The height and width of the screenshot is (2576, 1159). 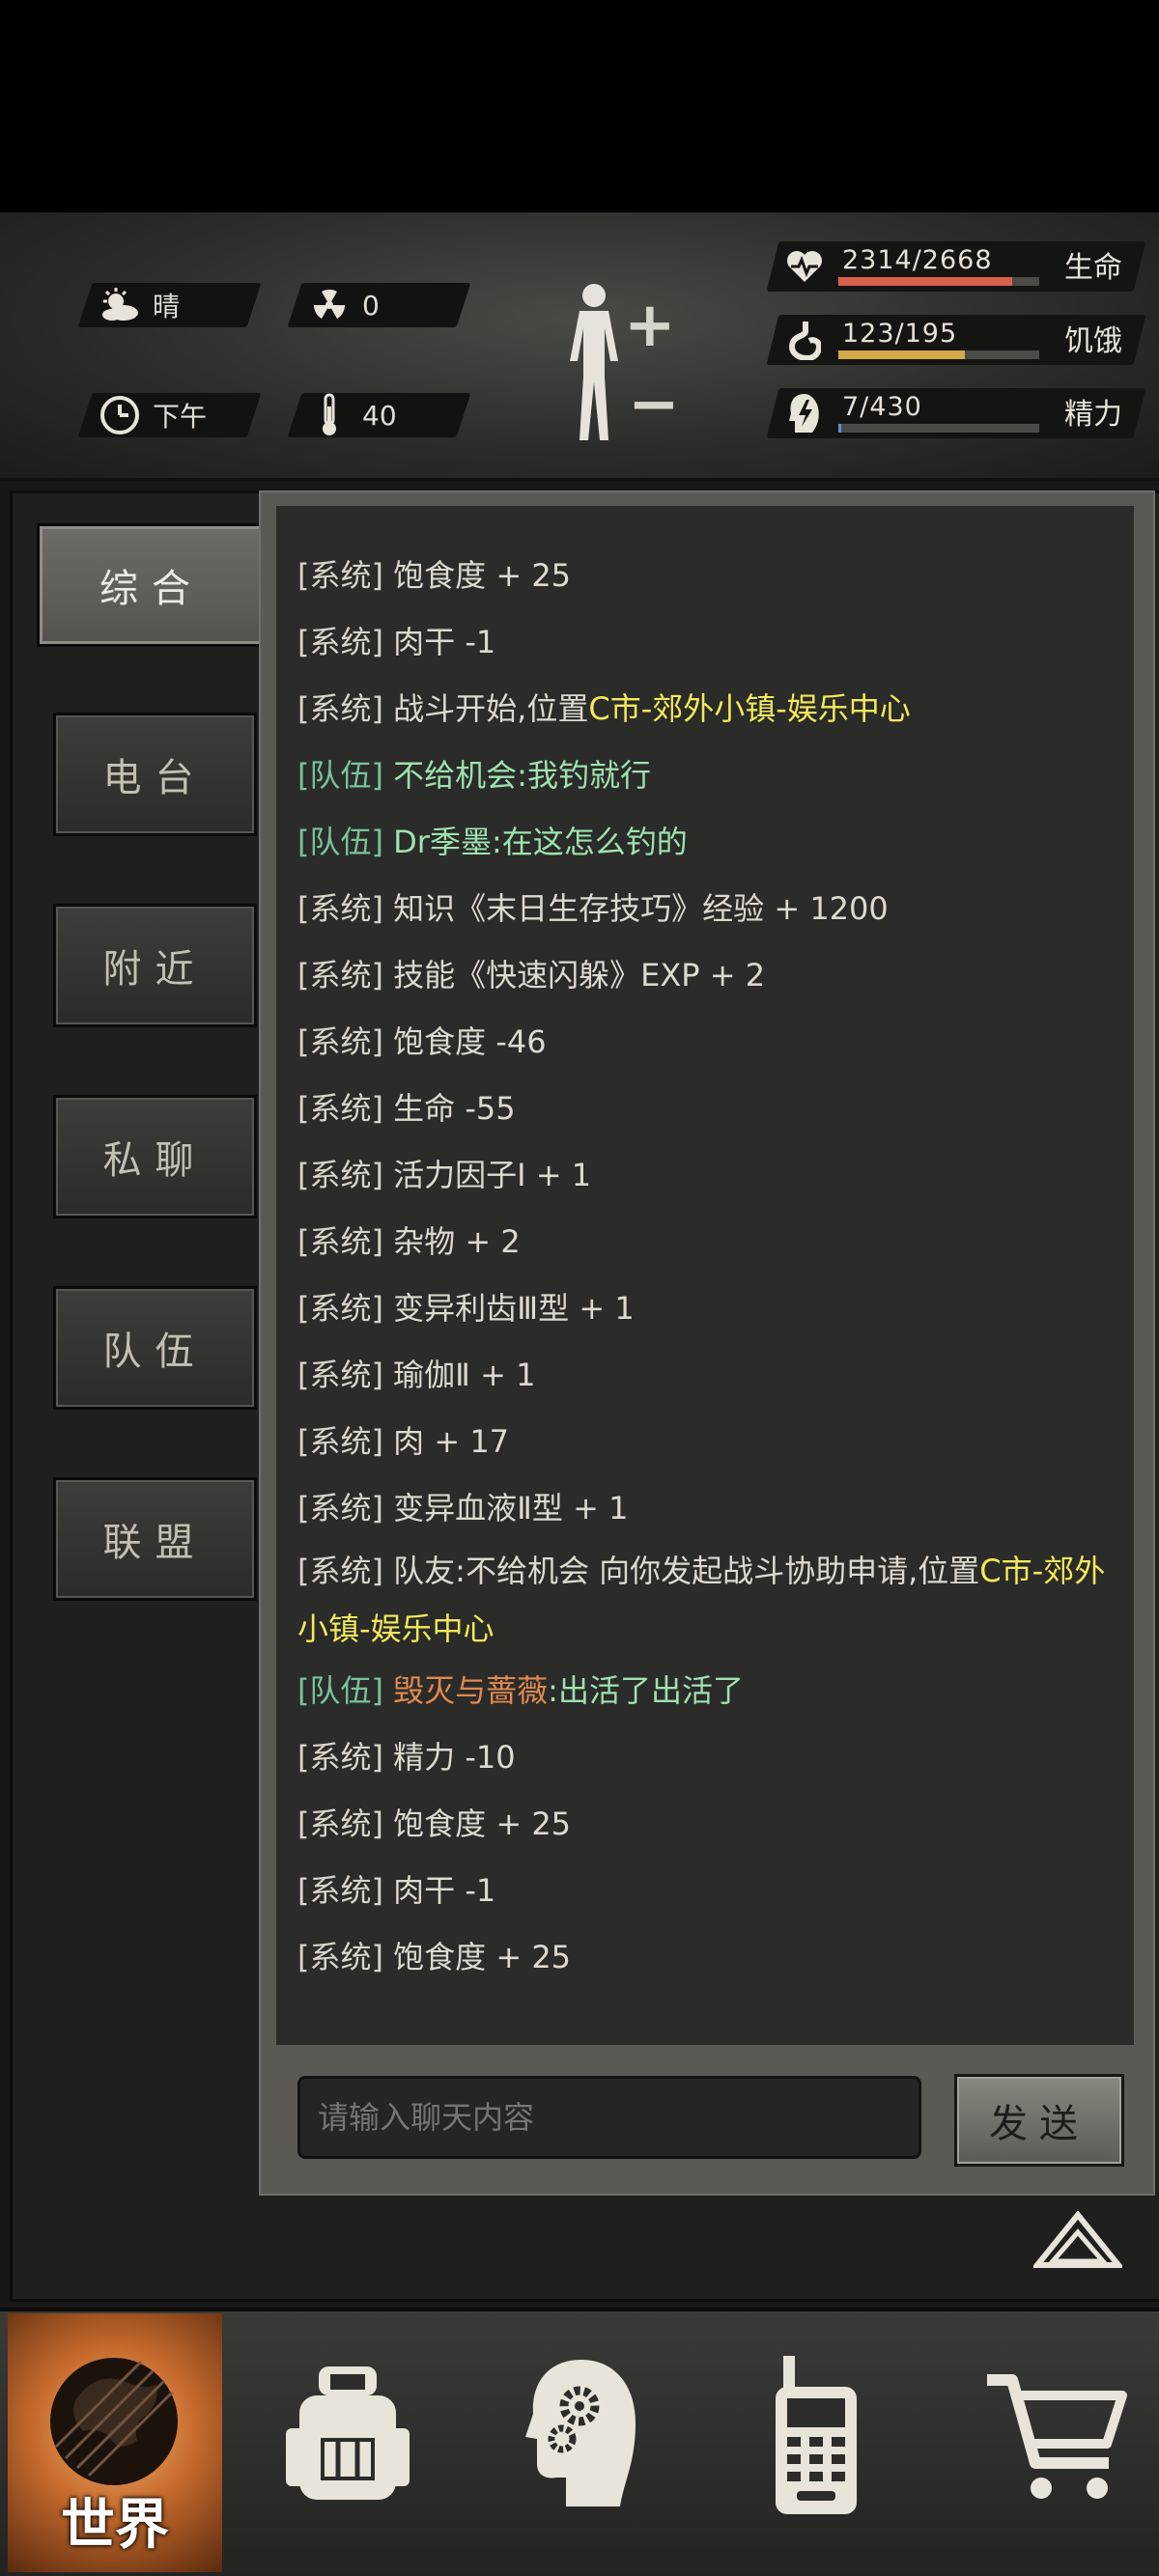 I want to click on message-text: 队友:不给机会 向你发起战斗协助申请,位置, so click(x=686, y=1571).